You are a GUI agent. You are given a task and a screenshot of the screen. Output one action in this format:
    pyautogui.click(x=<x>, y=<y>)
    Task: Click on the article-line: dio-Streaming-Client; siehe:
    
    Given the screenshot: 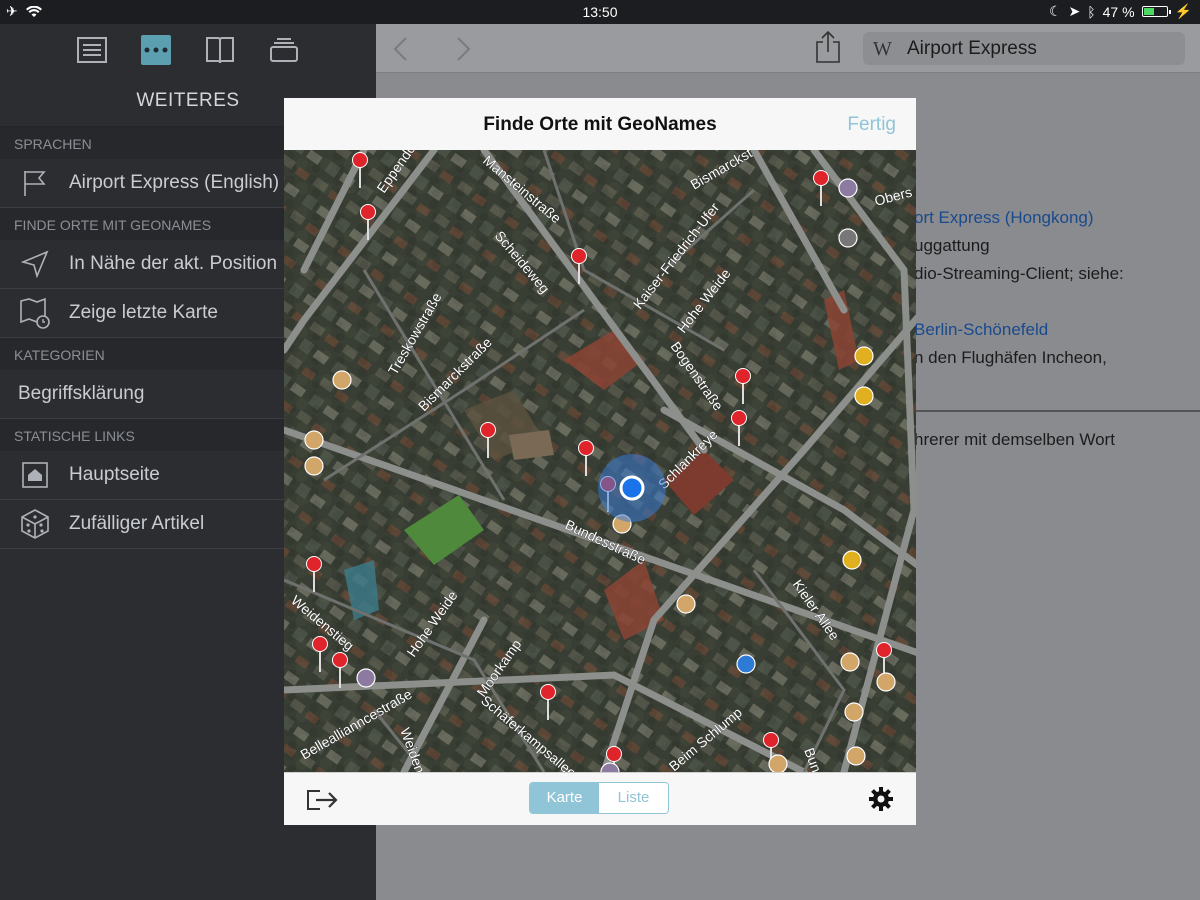 What is the action you would take?
    pyautogui.click(x=1019, y=273)
    